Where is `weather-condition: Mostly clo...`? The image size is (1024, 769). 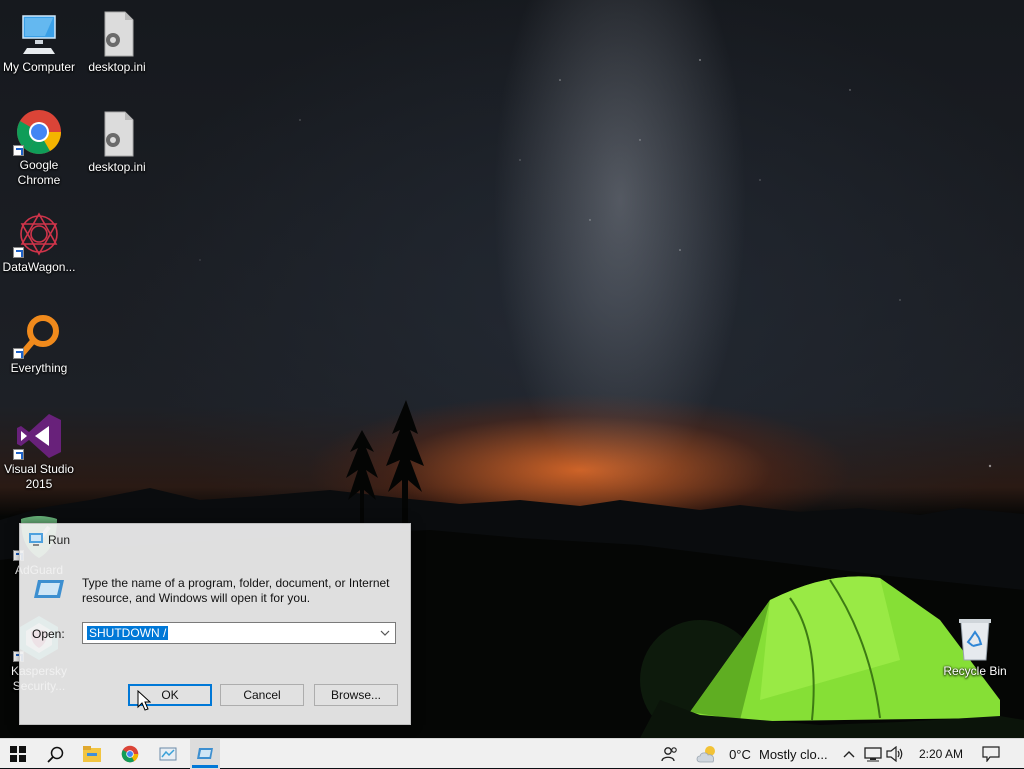 weather-condition: Mostly clo... is located at coordinates (797, 754).